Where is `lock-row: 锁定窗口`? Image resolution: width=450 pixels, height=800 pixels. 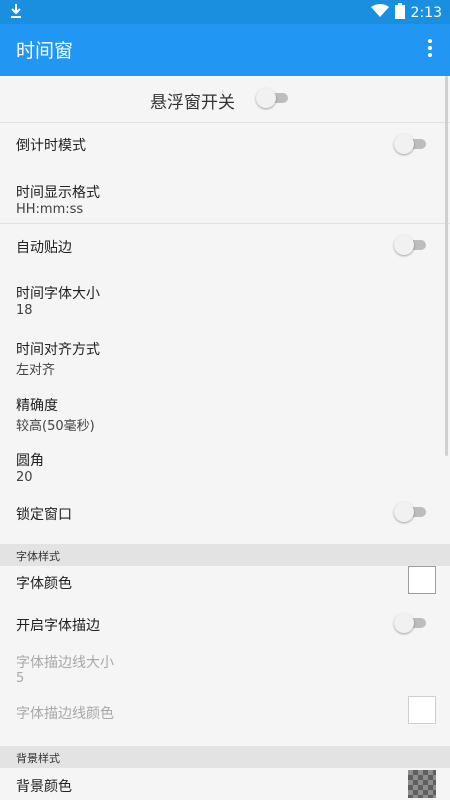 lock-row: 锁定窗口 is located at coordinates (225, 518).